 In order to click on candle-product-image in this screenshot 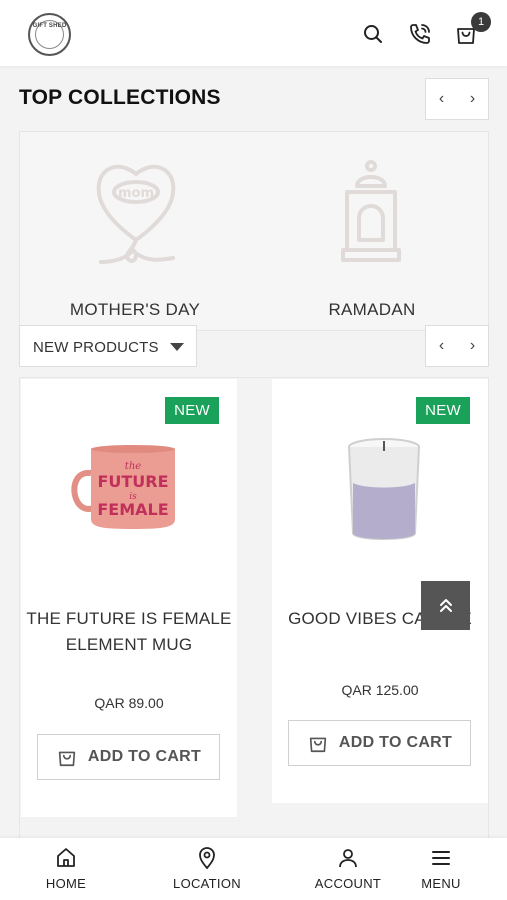, I will do `click(384, 489)`.